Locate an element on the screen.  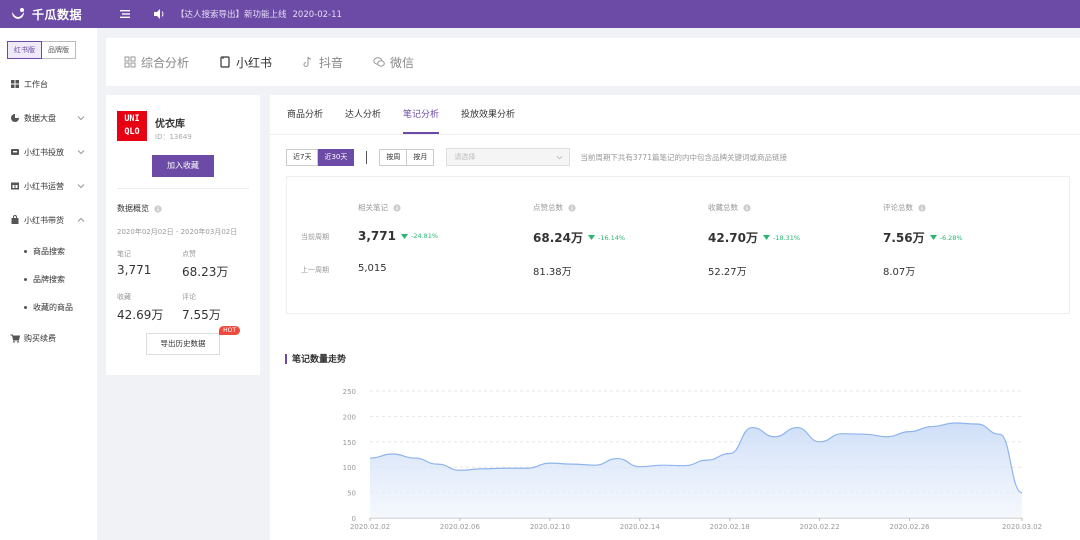
row-label-previous: 上一周期 is located at coordinates (315, 270).